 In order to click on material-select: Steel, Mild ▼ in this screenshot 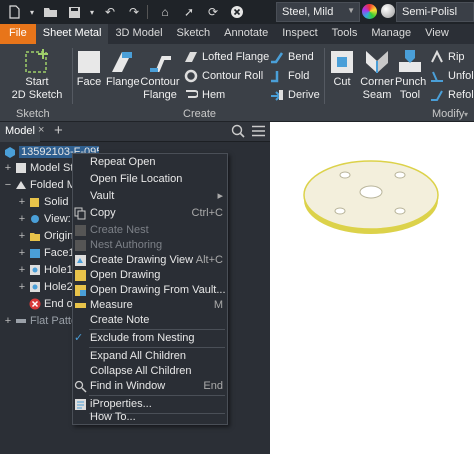, I will do `click(318, 12)`.